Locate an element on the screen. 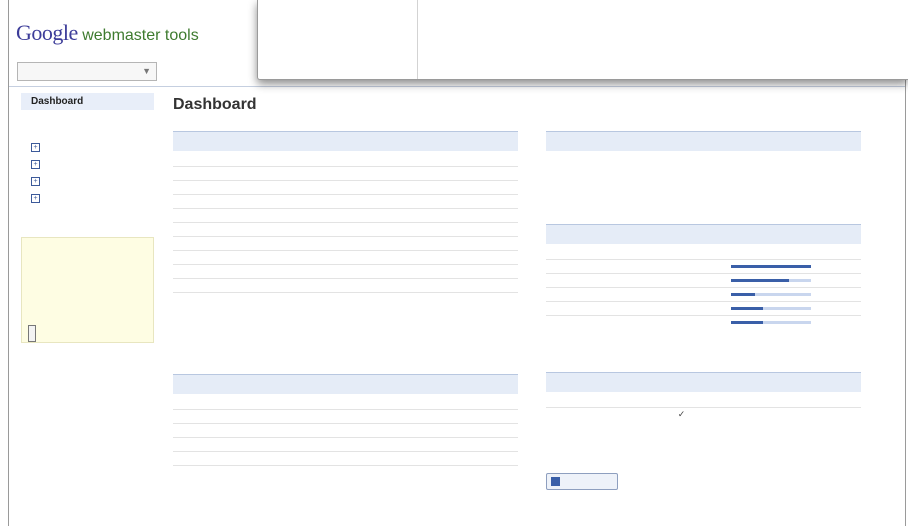 This screenshot has height=526, width=908. links-table is located at coordinates (345, 436).